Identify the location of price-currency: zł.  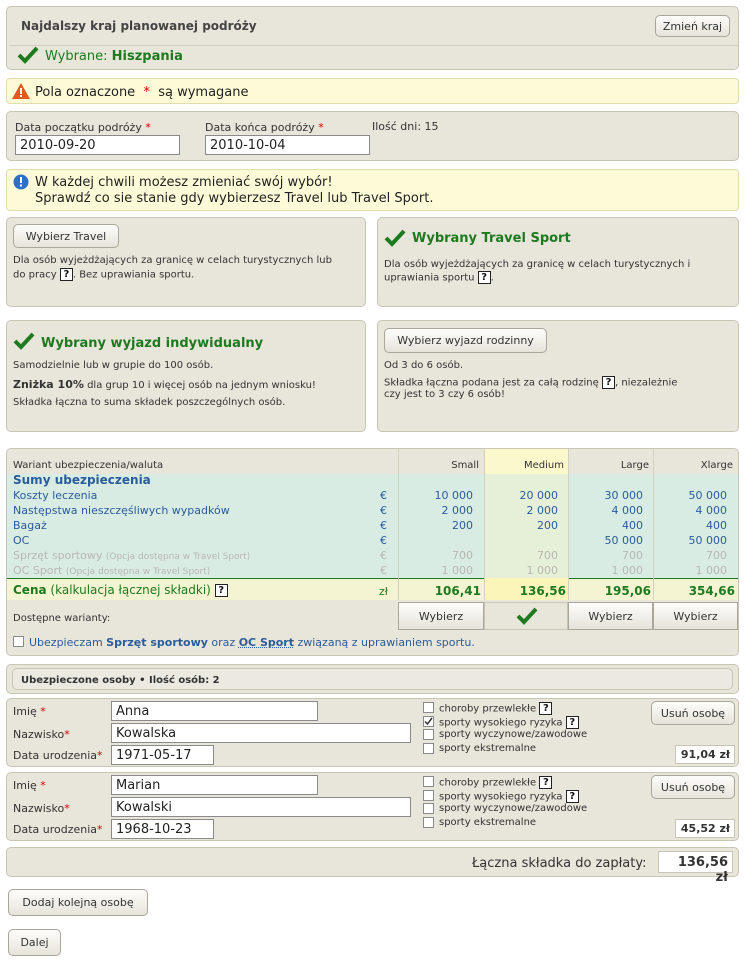
(383, 591).